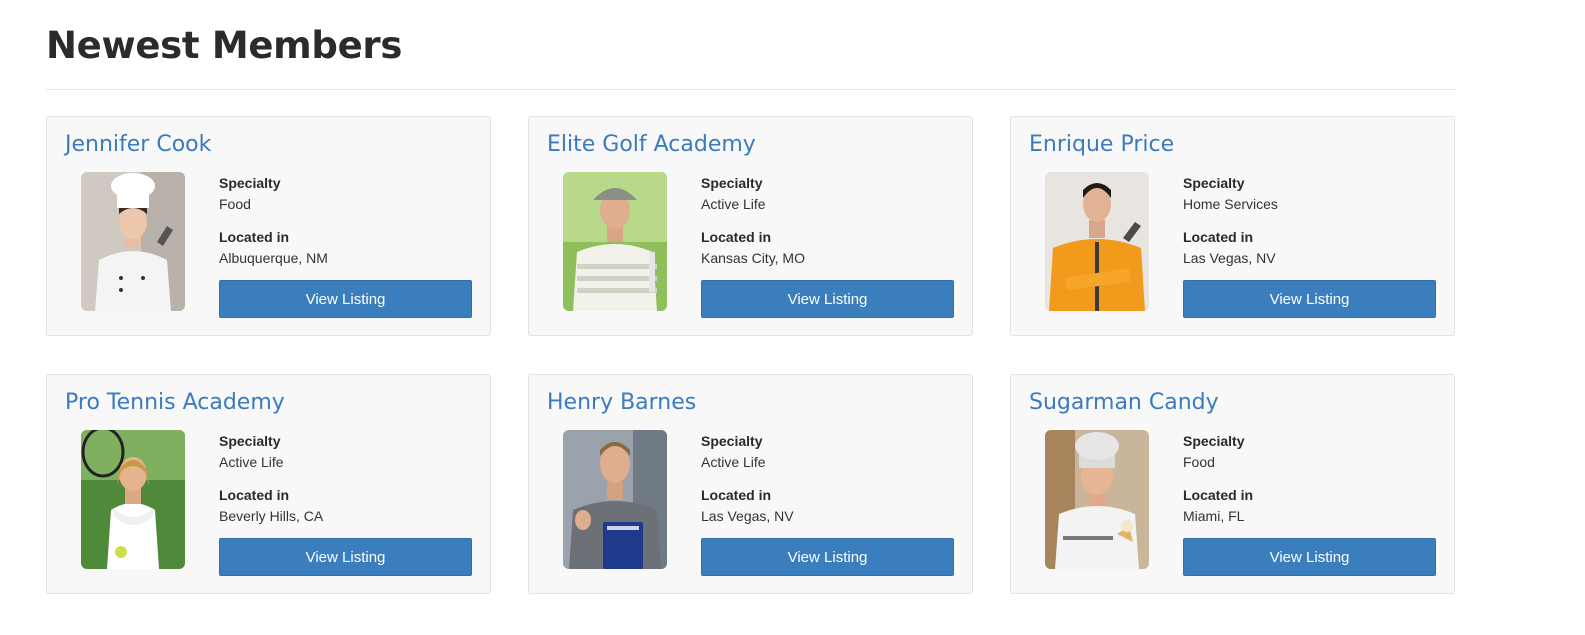 Image resolution: width=1585 pixels, height=635 pixels. What do you see at coordinates (224, 45) in the screenshot?
I see `page-title: Newest Members` at bounding box center [224, 45].